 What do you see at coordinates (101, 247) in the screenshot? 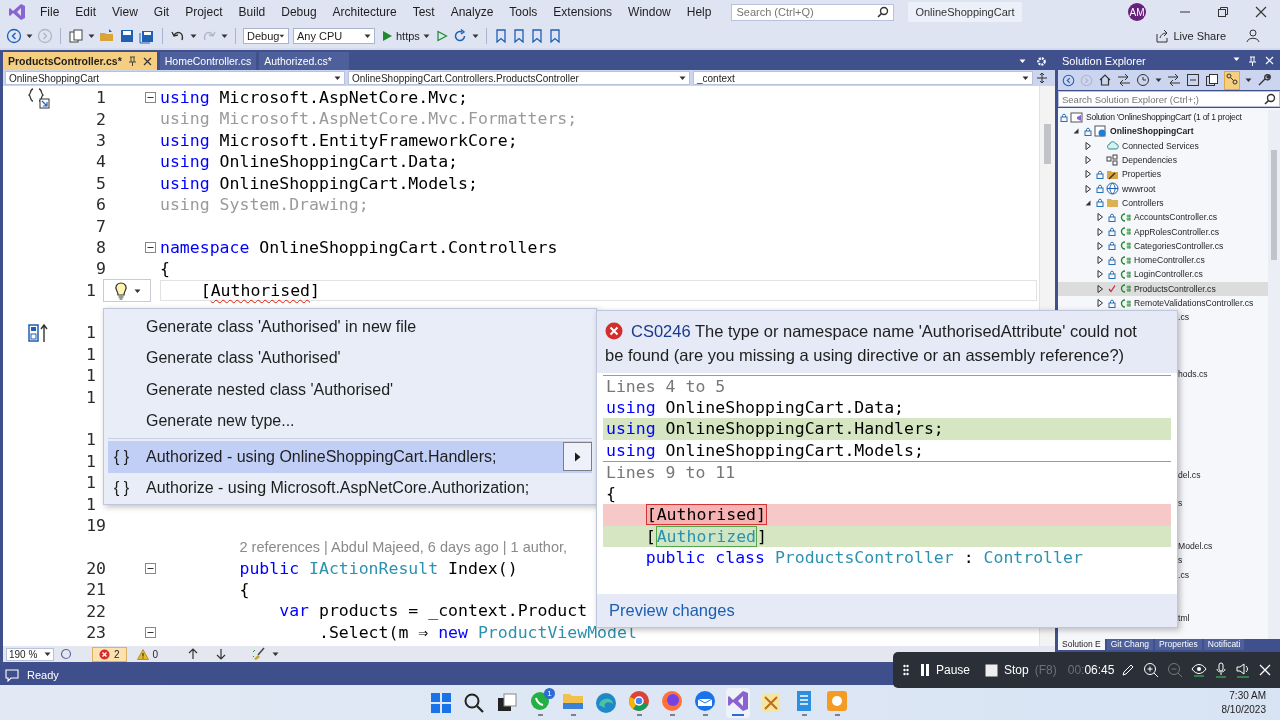
I see `line-number: 8` at bounding box center [101, 247].